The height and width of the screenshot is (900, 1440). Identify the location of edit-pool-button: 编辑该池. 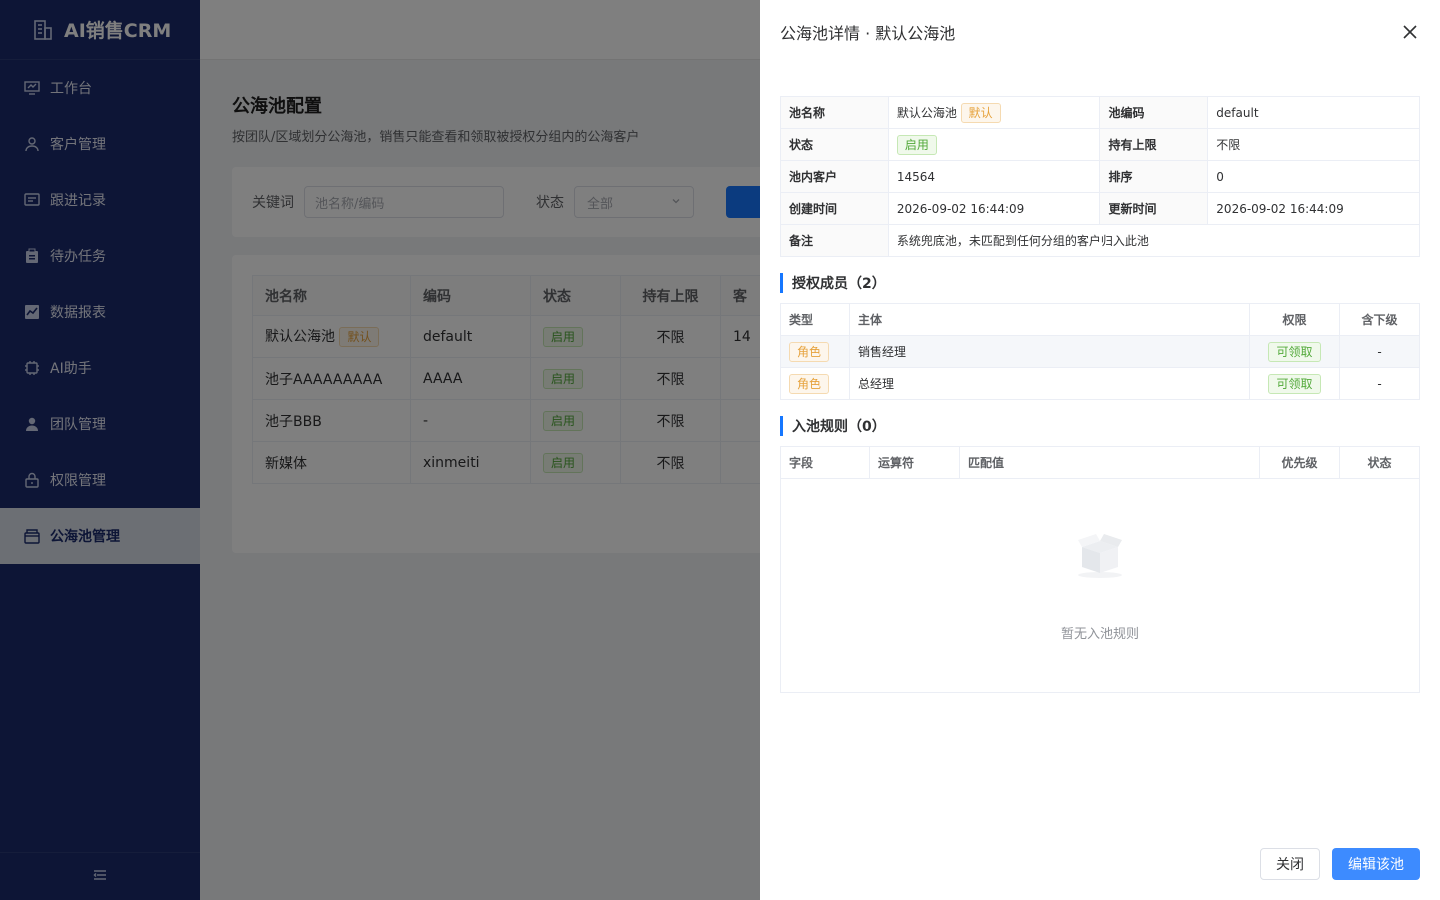
(1376, 864).